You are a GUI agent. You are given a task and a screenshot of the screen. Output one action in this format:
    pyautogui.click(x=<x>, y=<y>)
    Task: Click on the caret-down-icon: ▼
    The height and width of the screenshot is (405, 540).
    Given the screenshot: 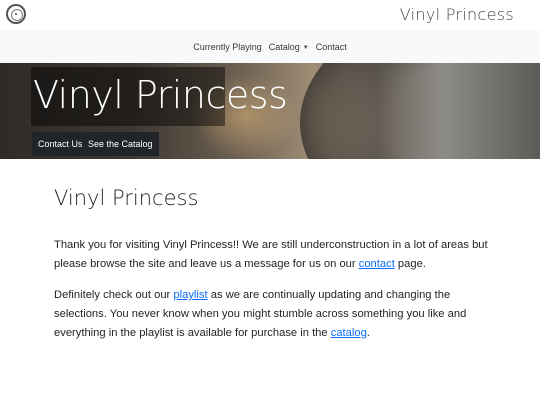 What is the action you would take?
    pyautogui.click(x=305, y=47)
    